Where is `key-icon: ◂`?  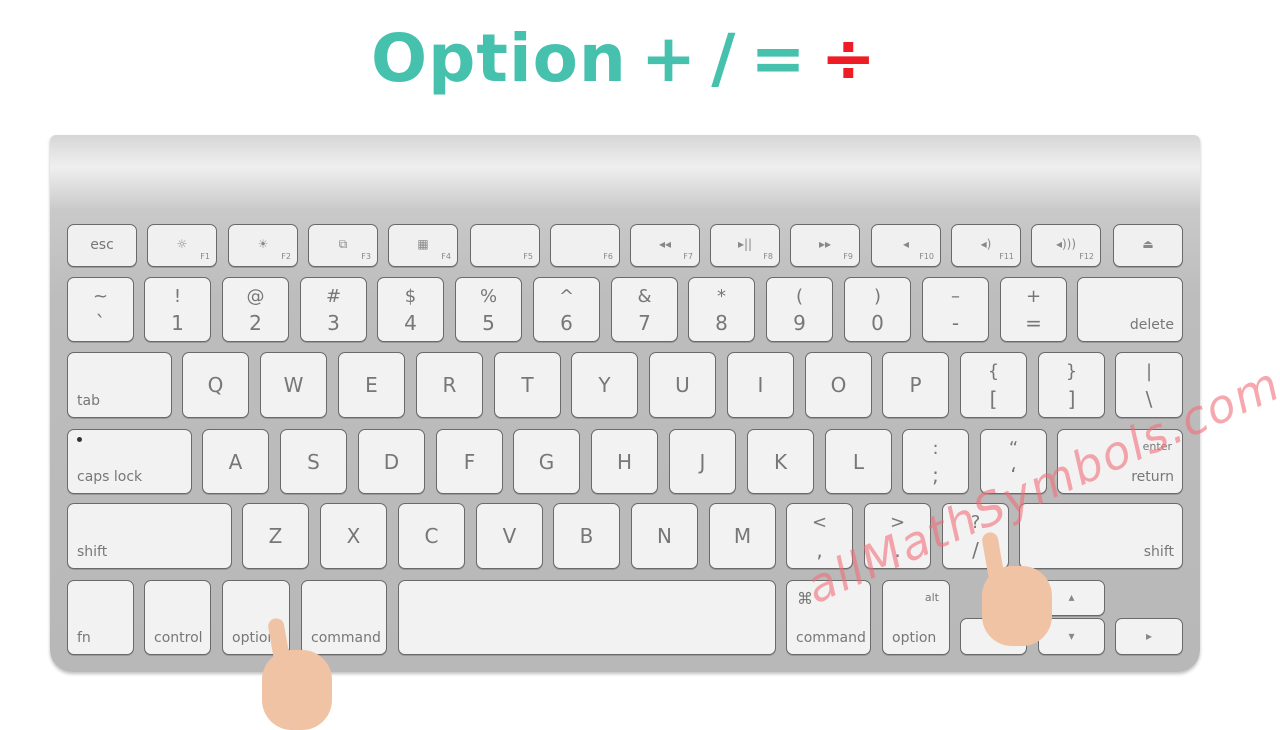
key-icon: ◂ is located at coordinates (906, 244).